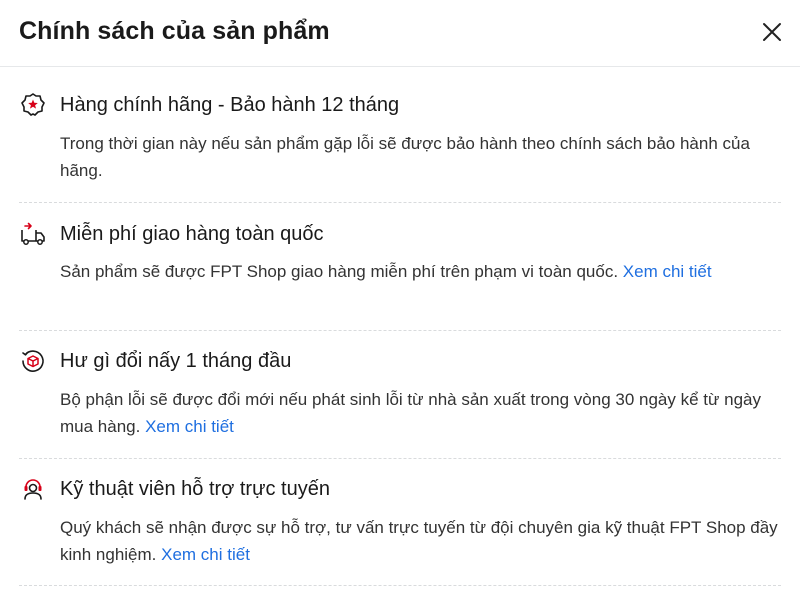 The width and height of the screenshot is (800, 602). I want to click on policy-header-shipping: Miễn phí giao hàng toàn quốc, so click(171, 234).